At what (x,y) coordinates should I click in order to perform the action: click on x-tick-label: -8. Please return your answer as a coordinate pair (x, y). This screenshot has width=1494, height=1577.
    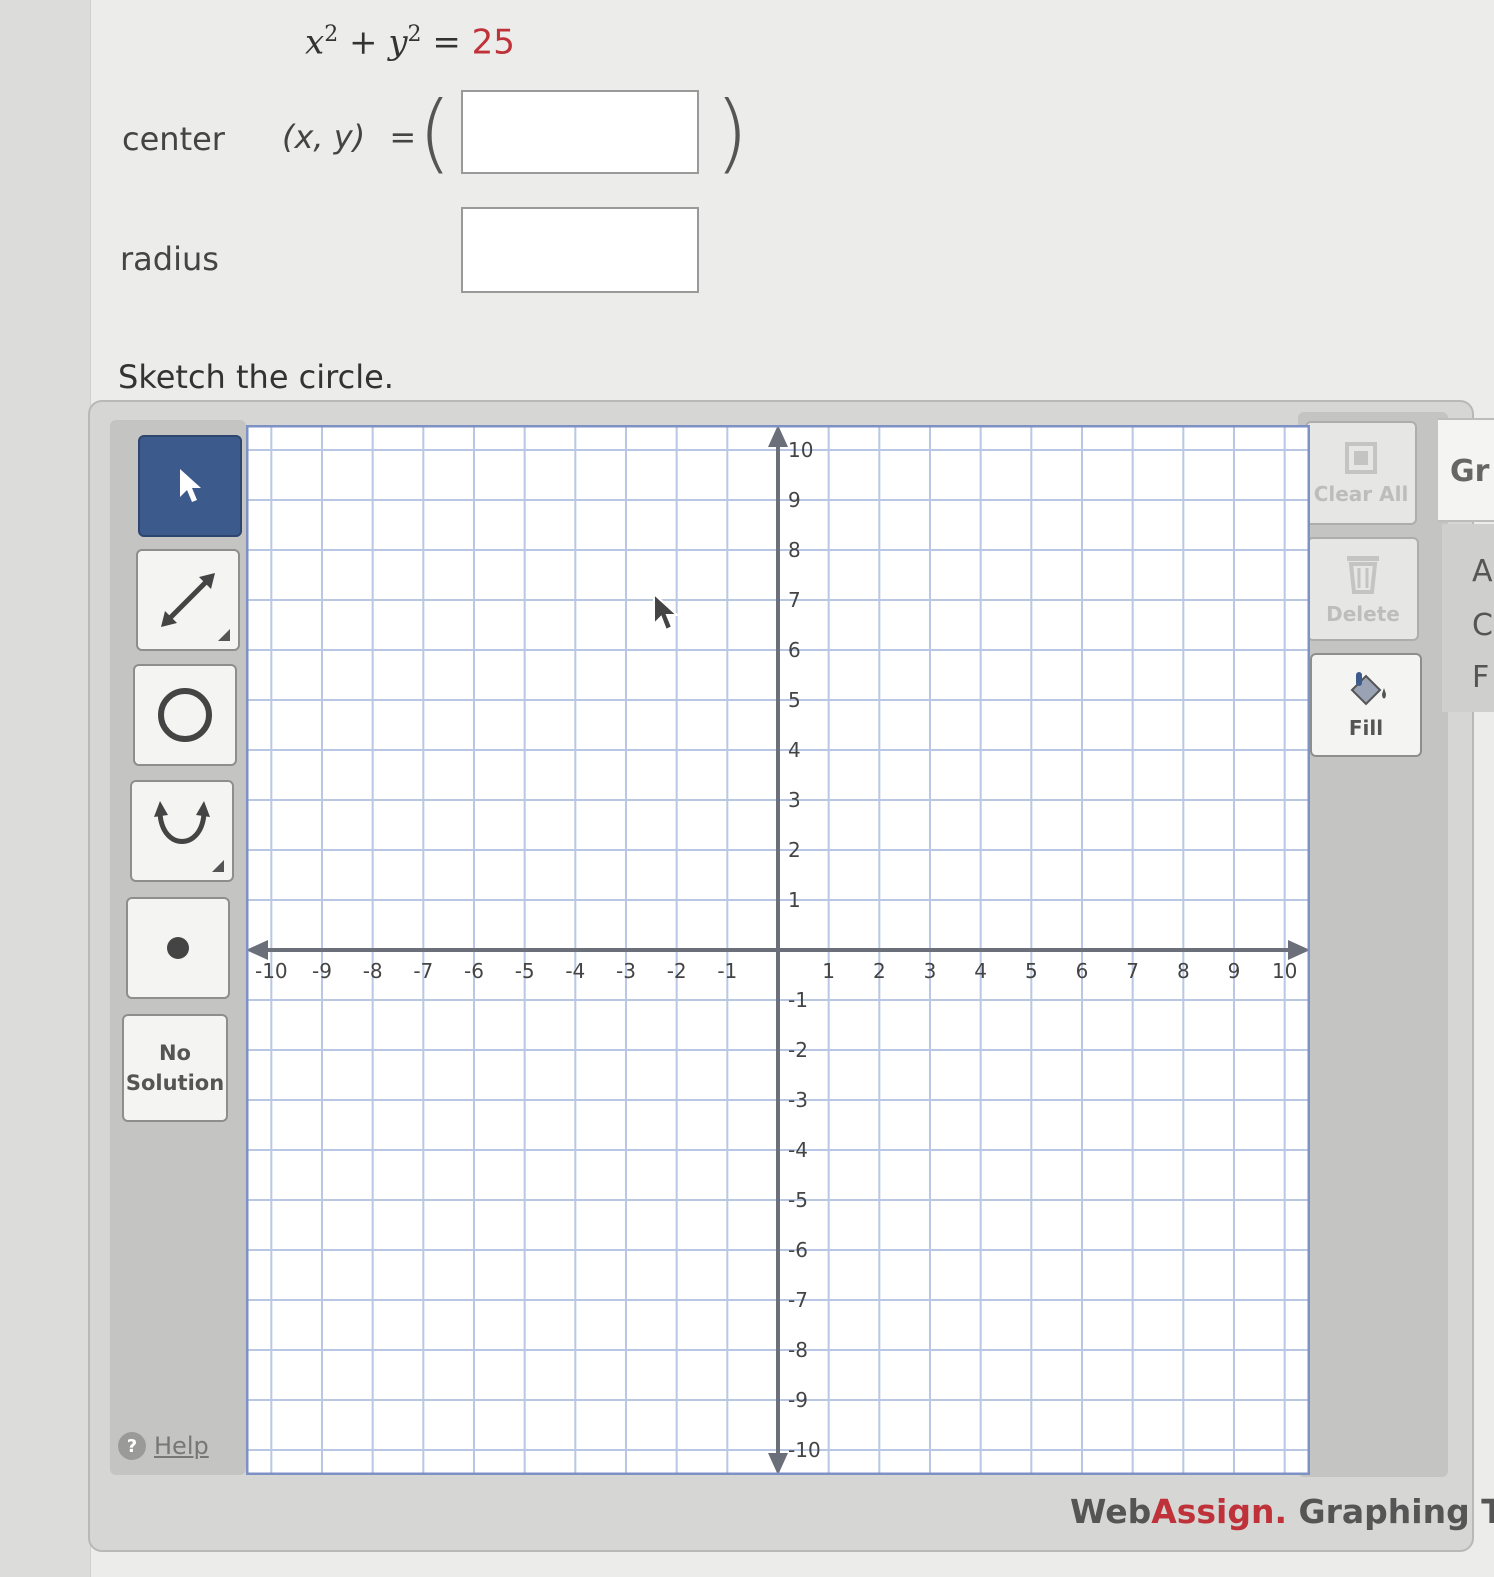
    Looking at the image, I should click on (373, 971).